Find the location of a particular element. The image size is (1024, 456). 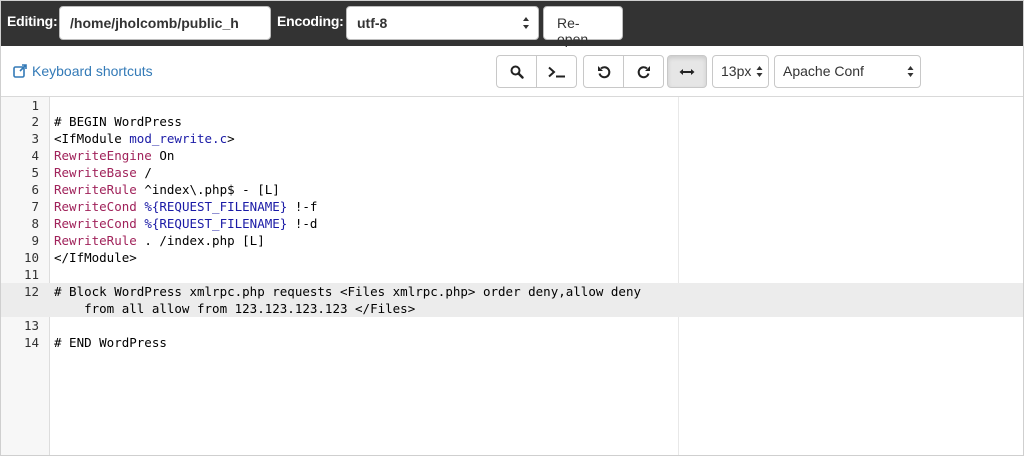

undo-button is located at coordinates (603, 71).